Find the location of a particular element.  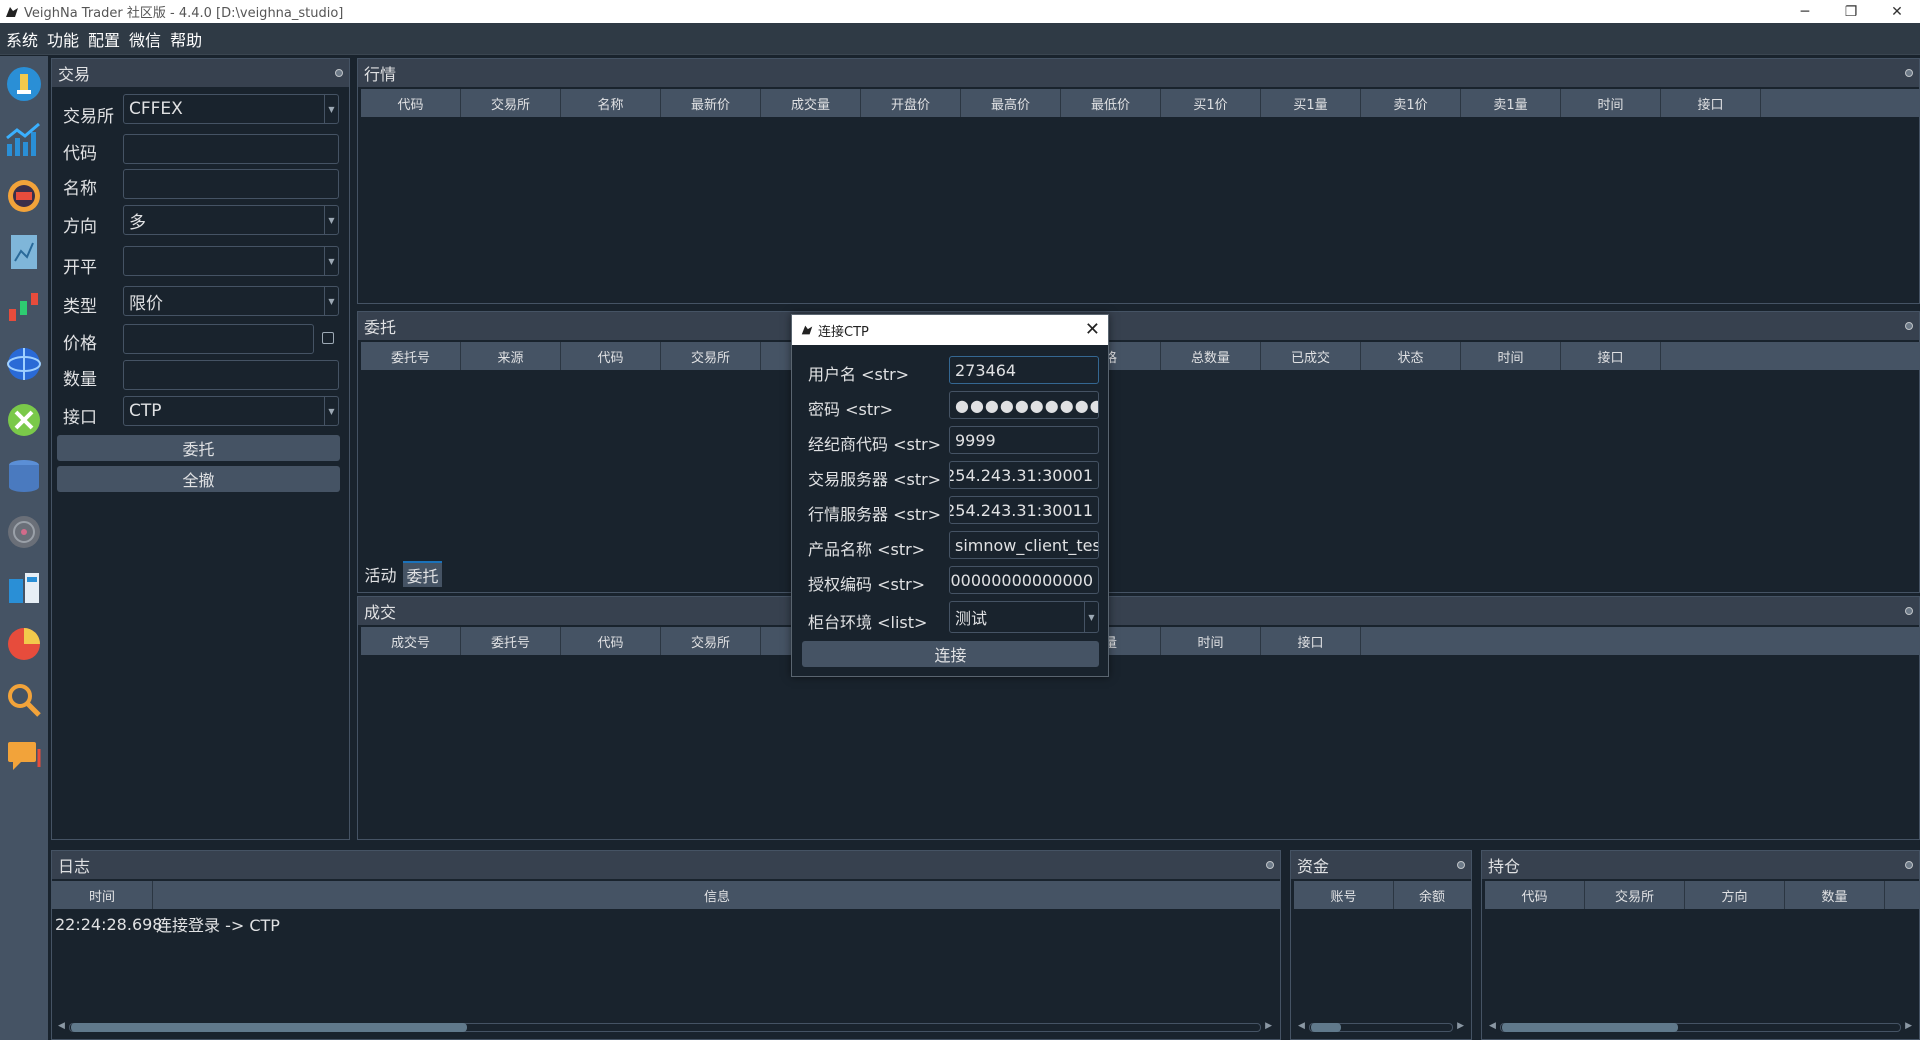

price-input is located at coordinates (218, 339).